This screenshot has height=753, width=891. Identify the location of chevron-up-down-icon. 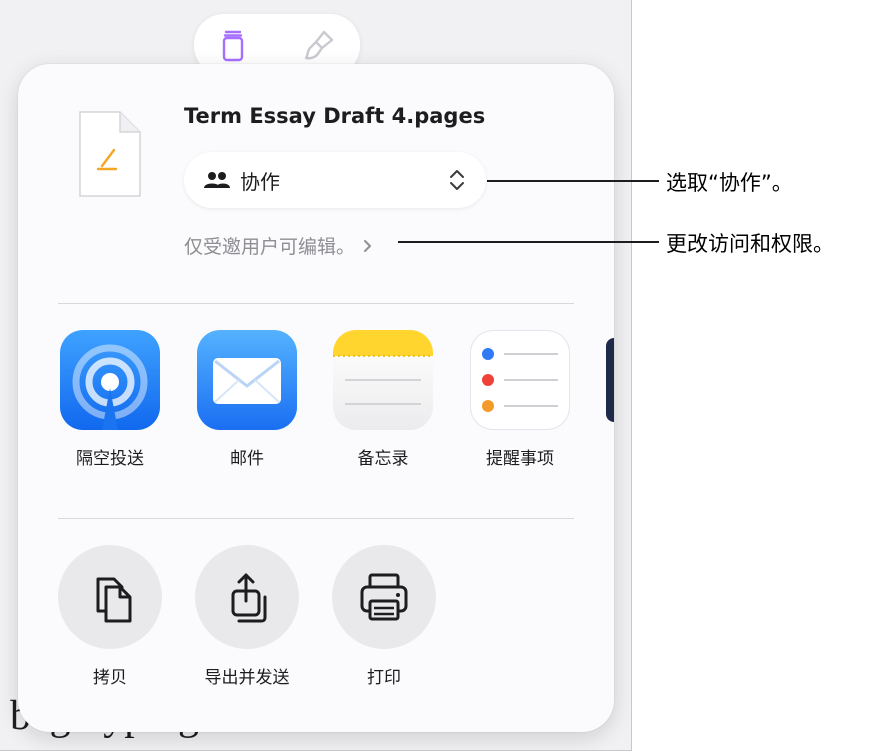
(457, 180).